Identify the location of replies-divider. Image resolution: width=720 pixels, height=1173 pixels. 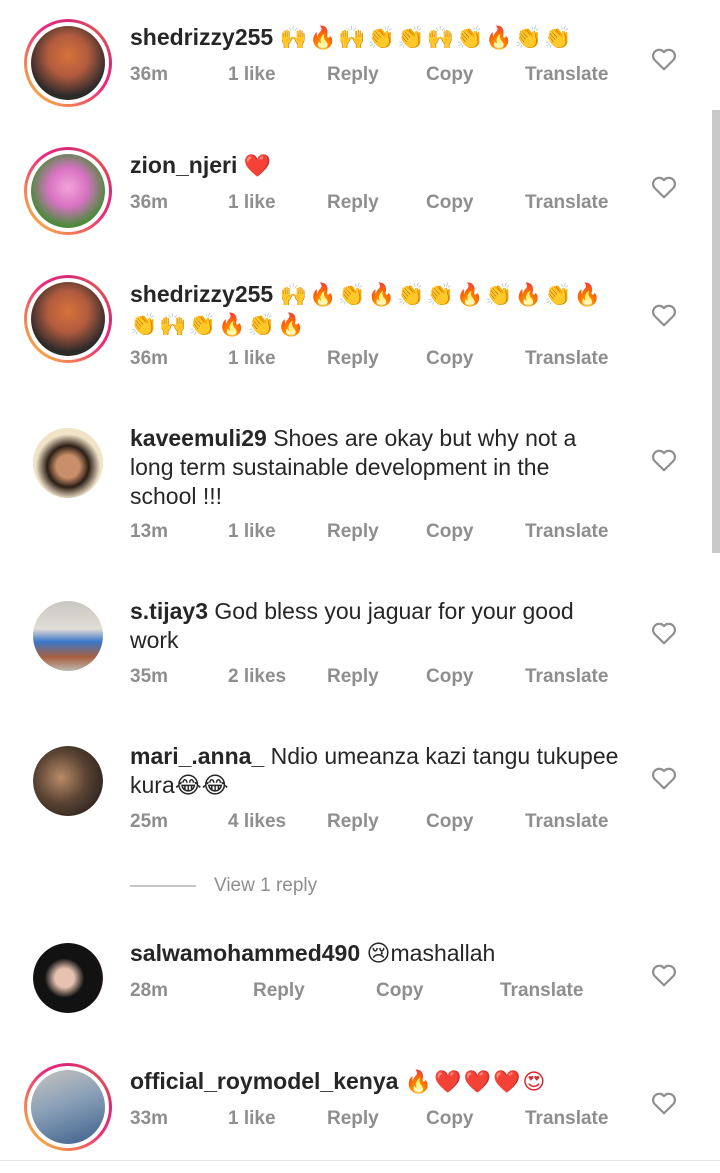
(163, 886).